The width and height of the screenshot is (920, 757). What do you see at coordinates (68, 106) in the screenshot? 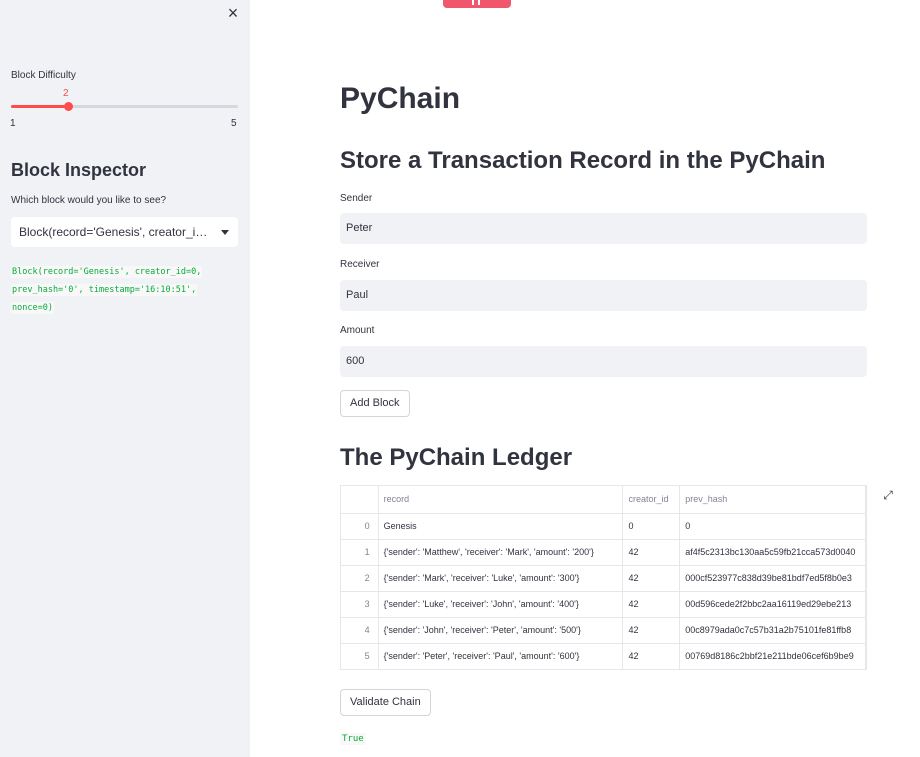
I see `slider-thumb` at bounding box center [68, 106].